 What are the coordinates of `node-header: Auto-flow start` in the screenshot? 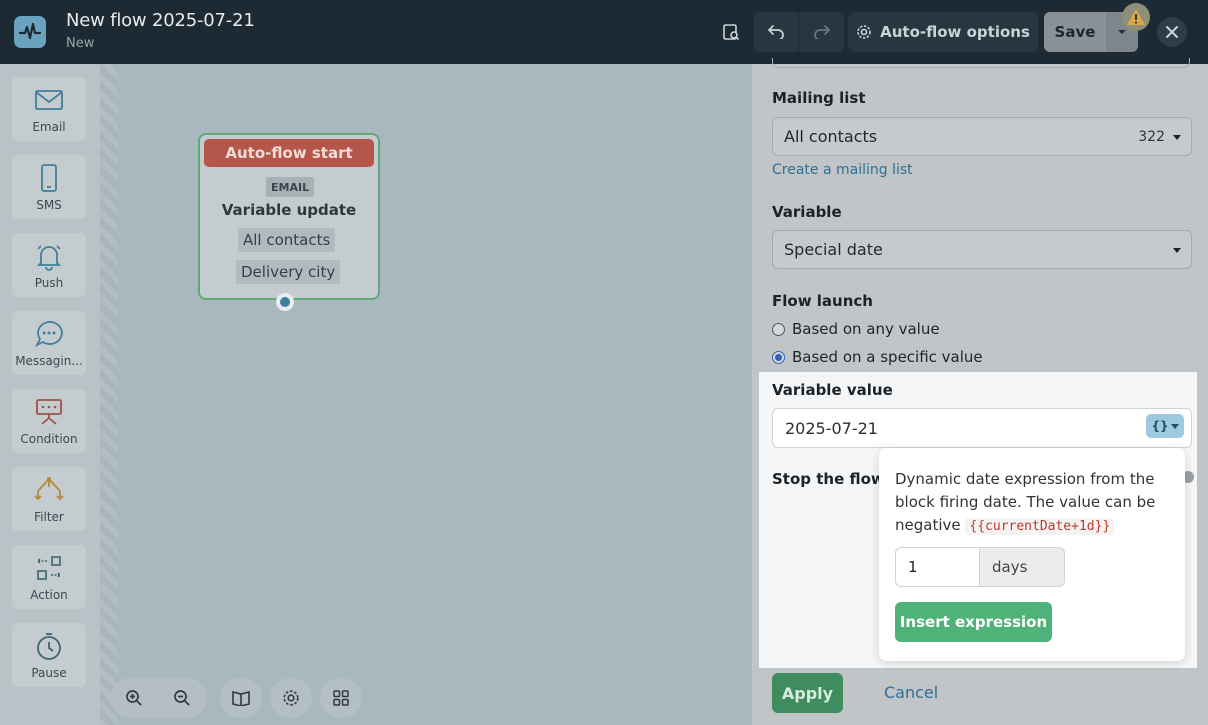 It's located at (289, 153).